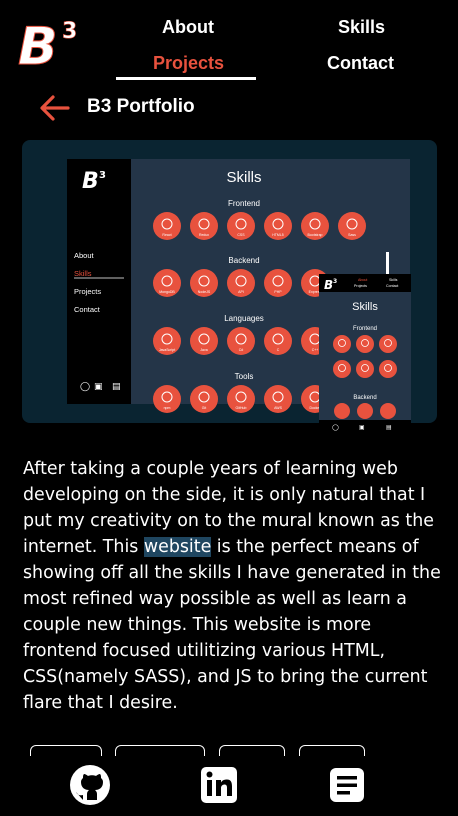 This screenshot has width=458, height=816. I want to click on footer, so click(229, 786).